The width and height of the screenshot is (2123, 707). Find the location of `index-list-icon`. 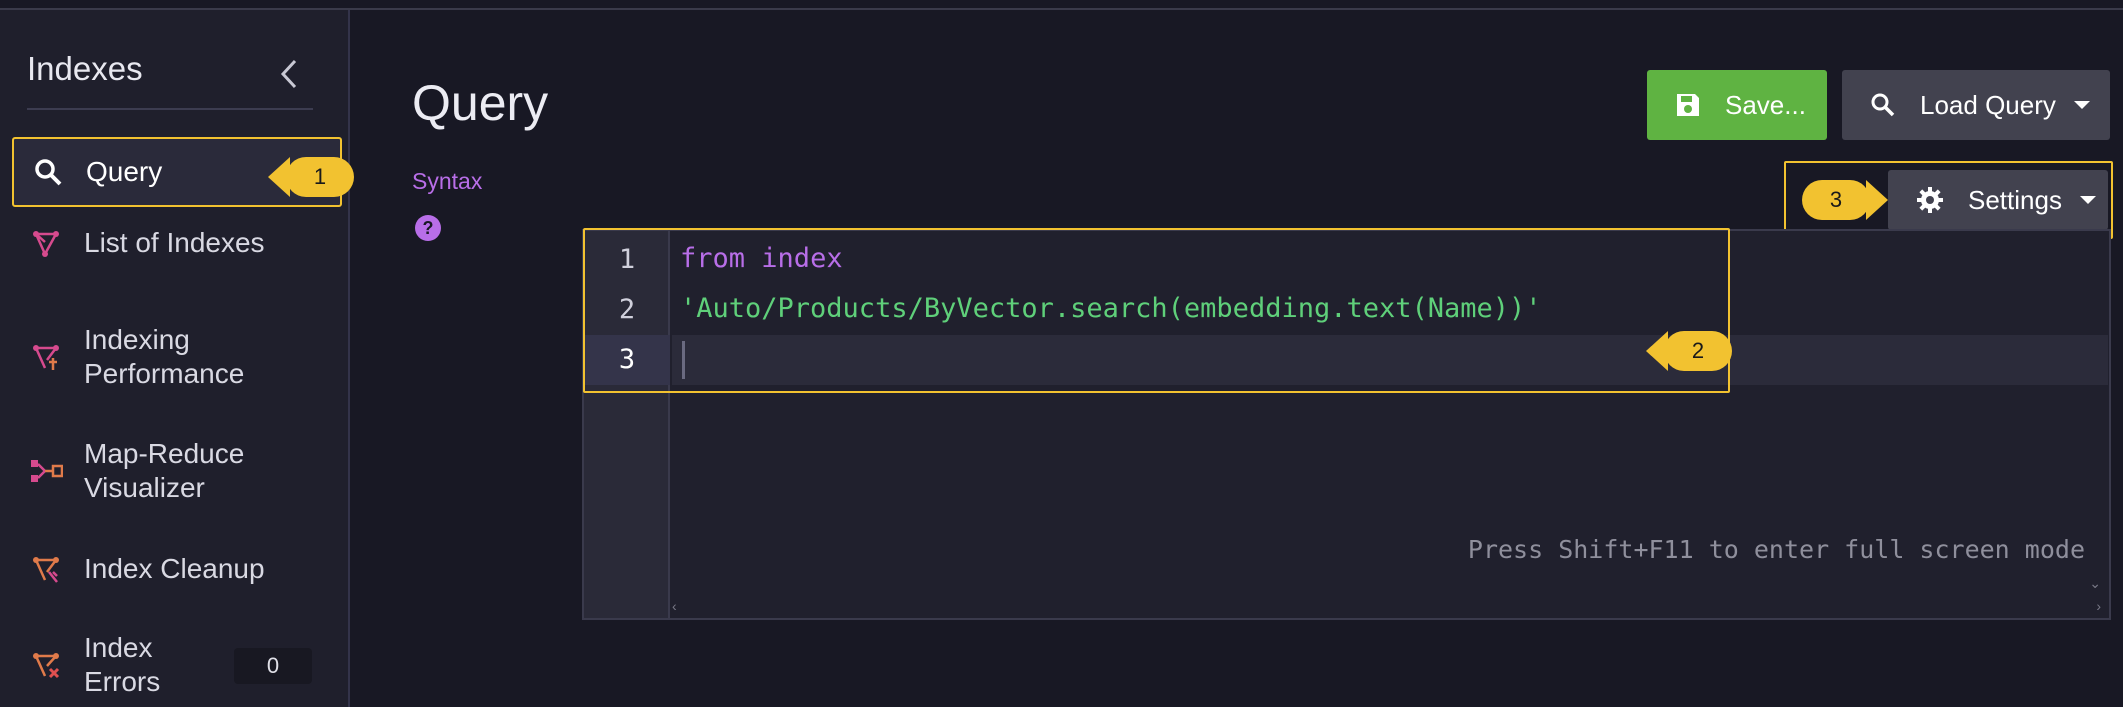

index-list-icon is located at coordinates (46, 243).